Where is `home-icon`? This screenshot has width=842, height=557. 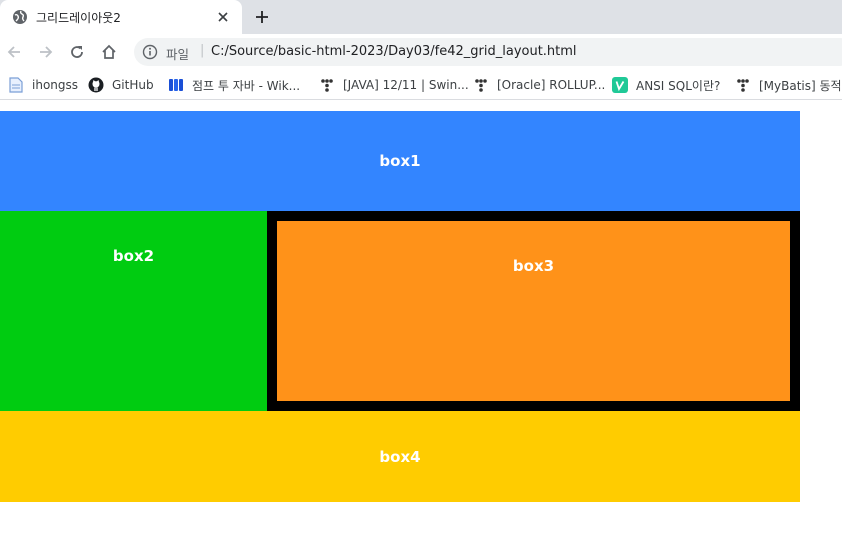 home-icon is located at coordinates (109, 52).